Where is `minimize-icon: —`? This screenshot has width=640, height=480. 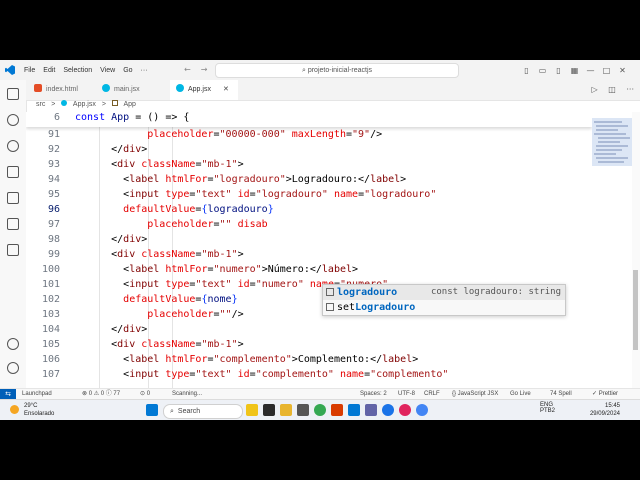 minimize-icon: — is located at coordinates (590, 70).